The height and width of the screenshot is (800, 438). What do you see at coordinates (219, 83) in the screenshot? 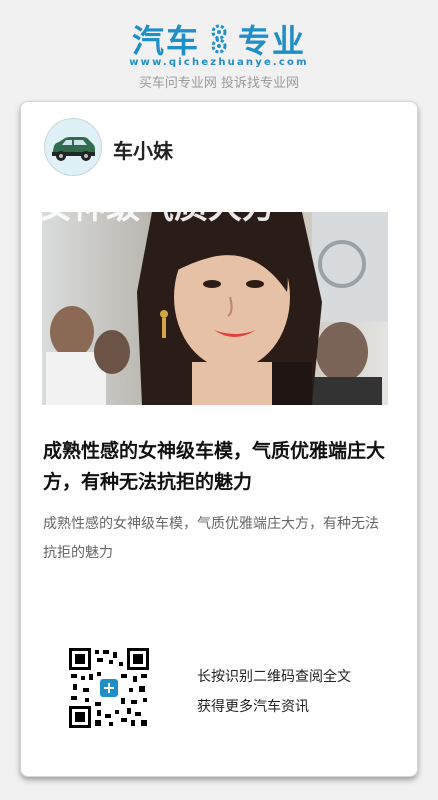
I see `site-slogan: 买车问专业网 投诉找专业网` at bounding box center [219, 83].